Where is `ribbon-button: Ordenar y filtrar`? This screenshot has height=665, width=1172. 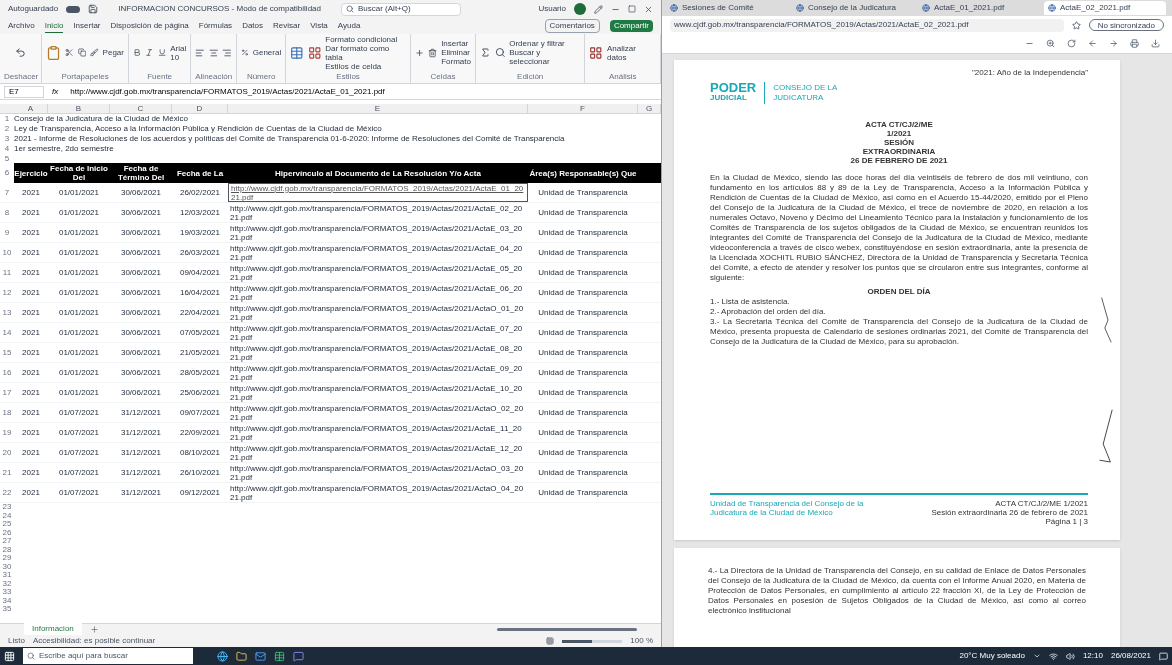 ribbon-button: Ordenar y filtrar is located at coordinates (545, 43).